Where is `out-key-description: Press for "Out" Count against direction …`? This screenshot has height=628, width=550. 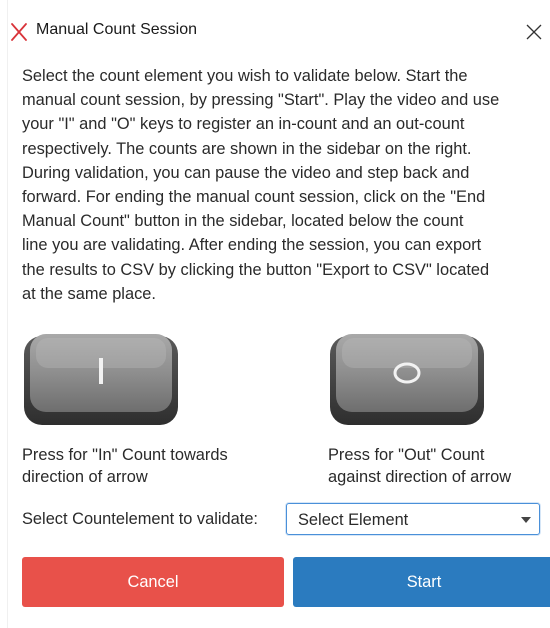 out-key-description: Press for "Out" Count against direction … is located at coordinates (420, 466).